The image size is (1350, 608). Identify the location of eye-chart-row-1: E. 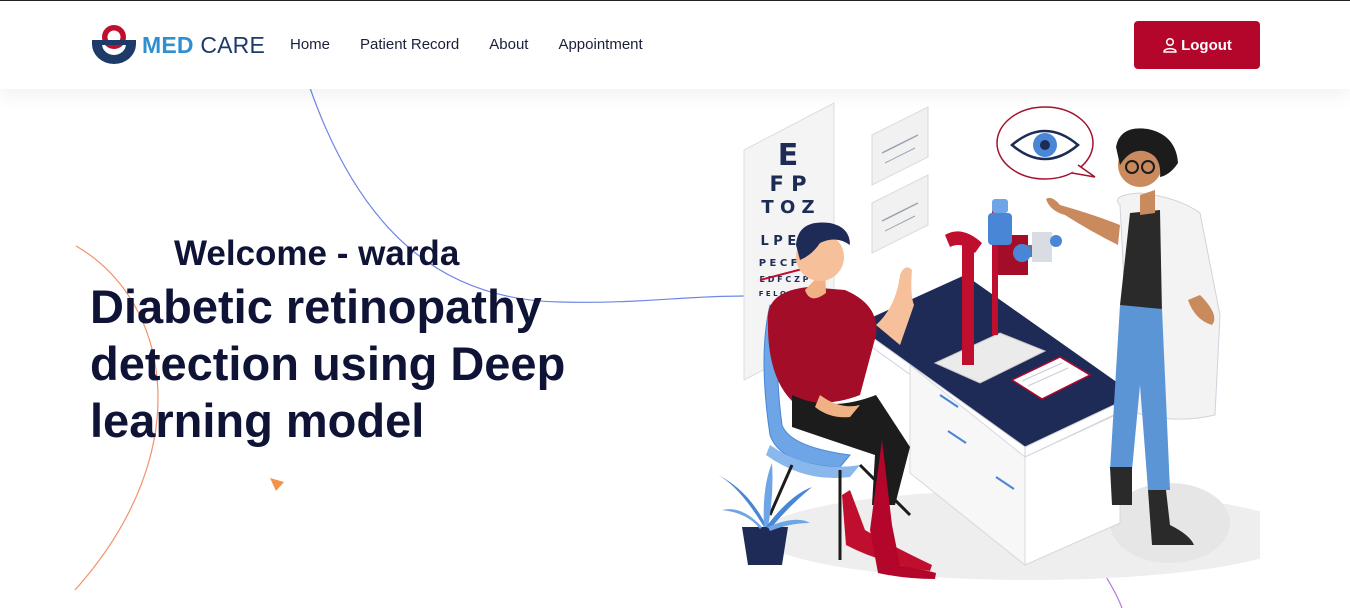
(788, 155).